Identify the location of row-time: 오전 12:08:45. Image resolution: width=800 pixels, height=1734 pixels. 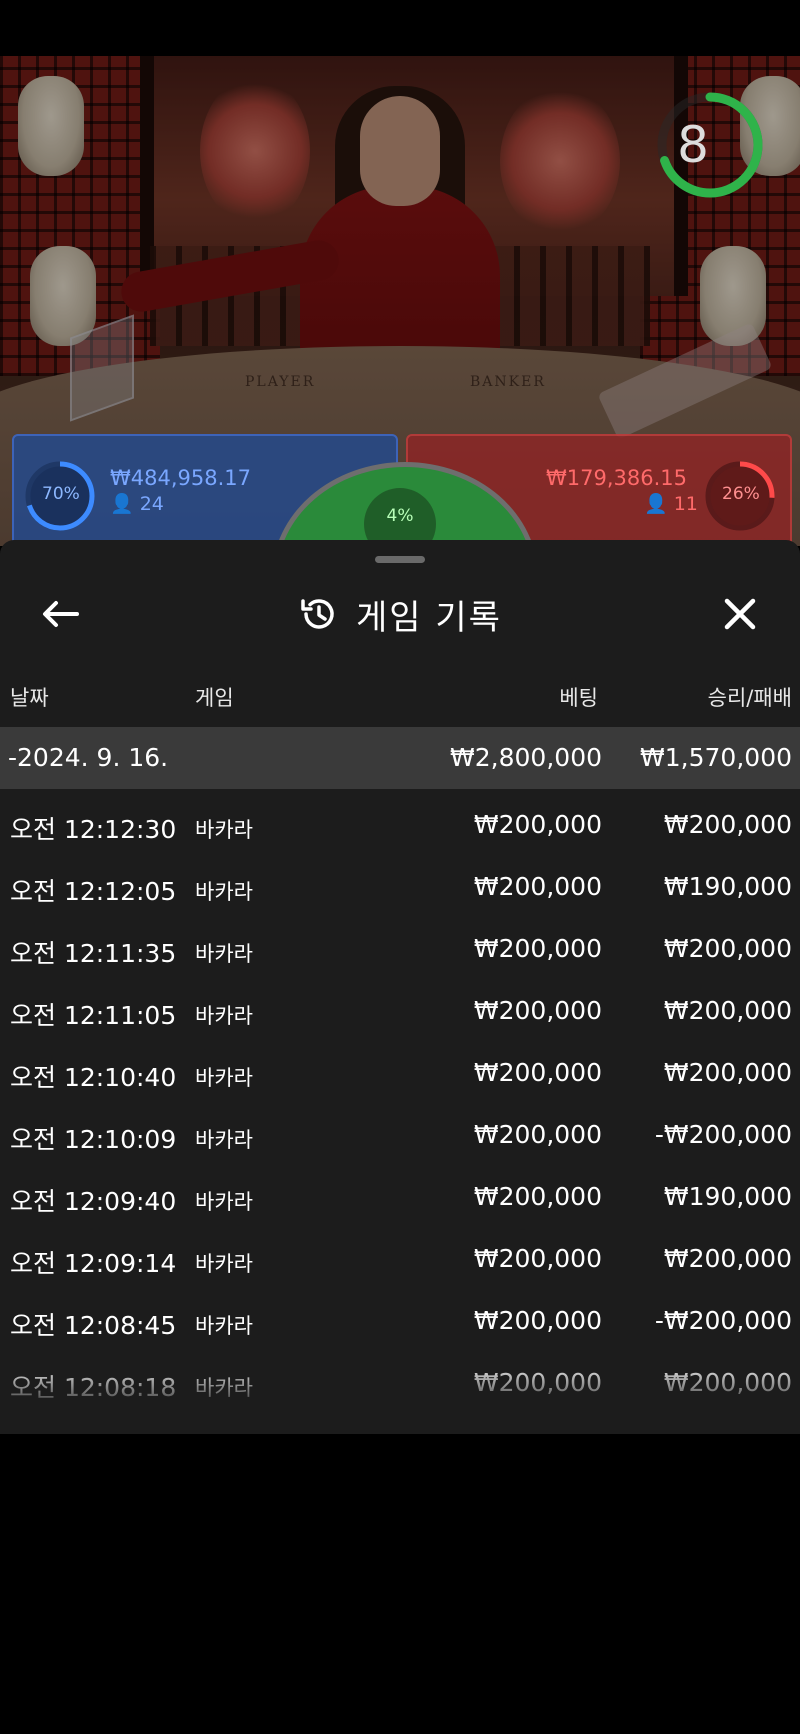
(93, 1325).